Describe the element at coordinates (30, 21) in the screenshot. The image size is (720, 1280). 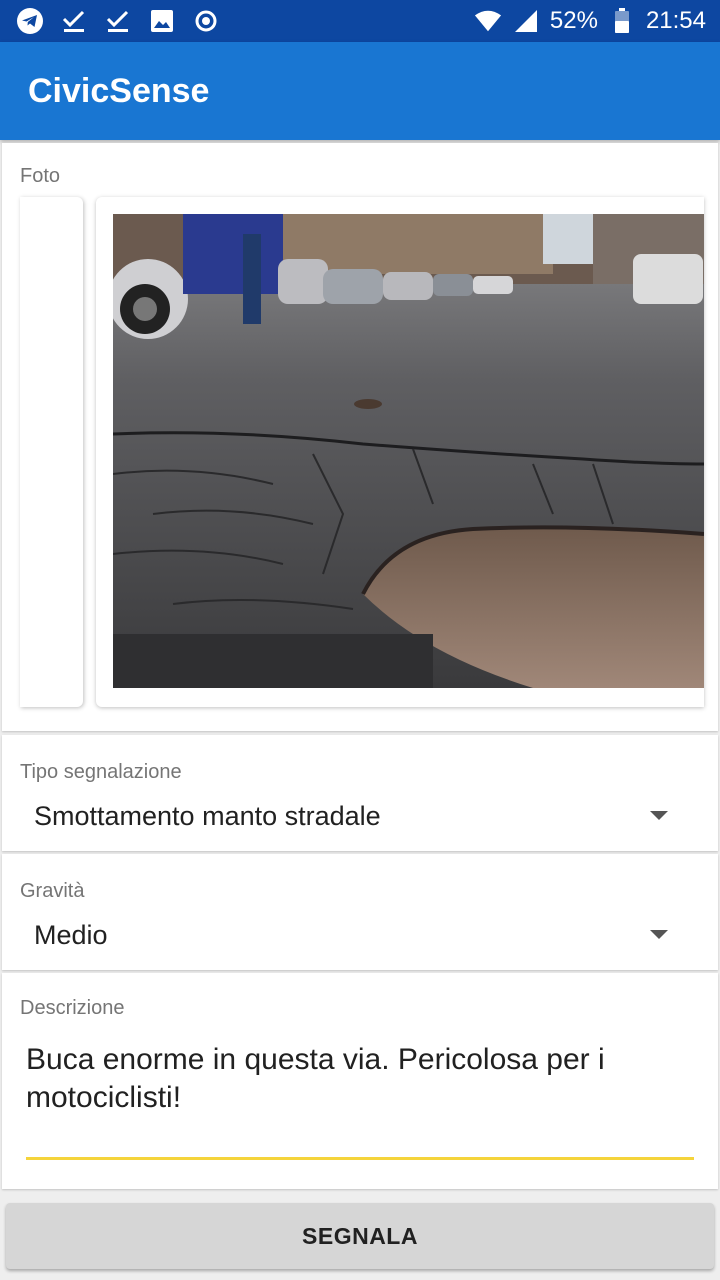
I see `telegram-icon` at that location.